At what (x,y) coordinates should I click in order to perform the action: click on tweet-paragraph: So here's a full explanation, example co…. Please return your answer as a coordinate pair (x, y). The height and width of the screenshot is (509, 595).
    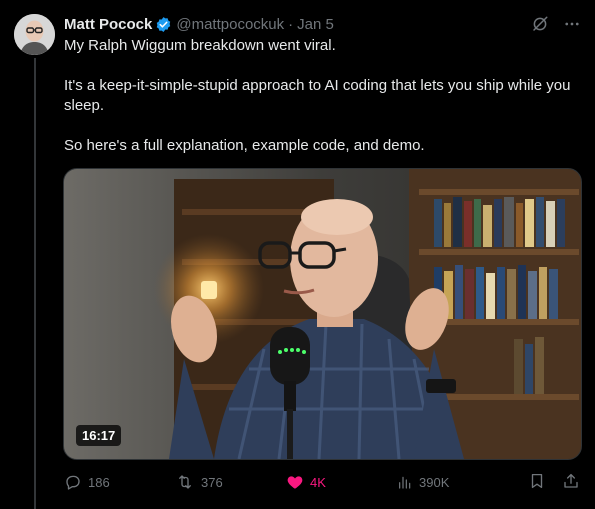
    Looking at the image, I should click on (244, 145).